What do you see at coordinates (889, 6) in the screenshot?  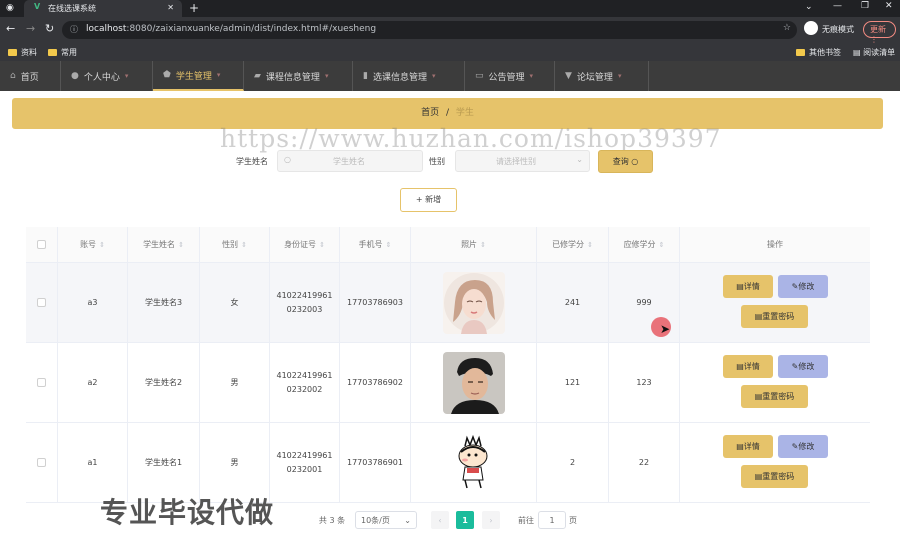 I see `close-window-icon: ✕` at bounding box center [889, 6].